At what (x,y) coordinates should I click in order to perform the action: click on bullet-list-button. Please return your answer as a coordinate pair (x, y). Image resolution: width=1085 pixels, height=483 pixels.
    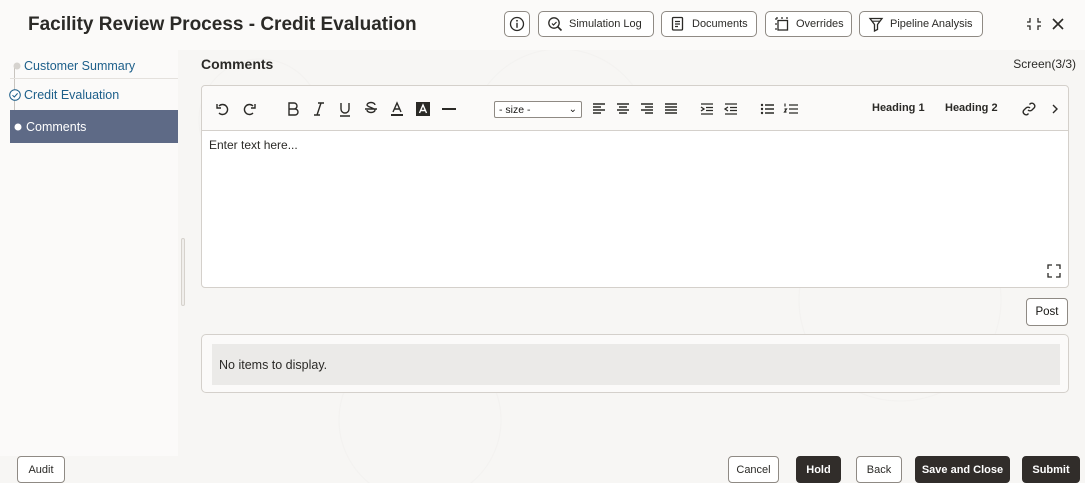
    Looking at the image, I should click on (767, 109).